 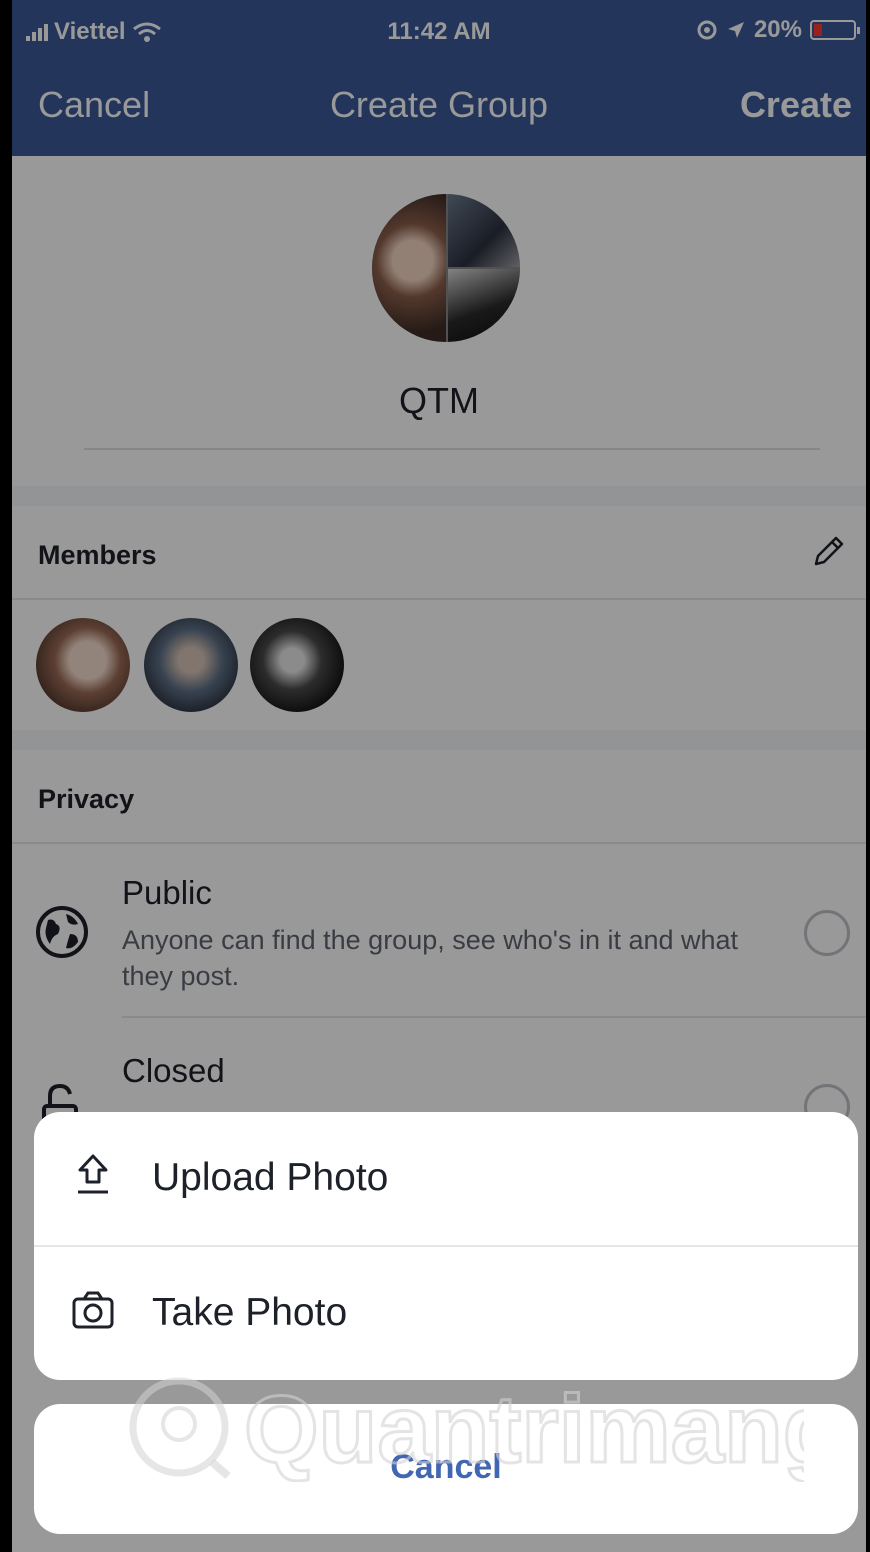 I want to click on take-photo-label: Take Photo, so click(x=250, y=1312).